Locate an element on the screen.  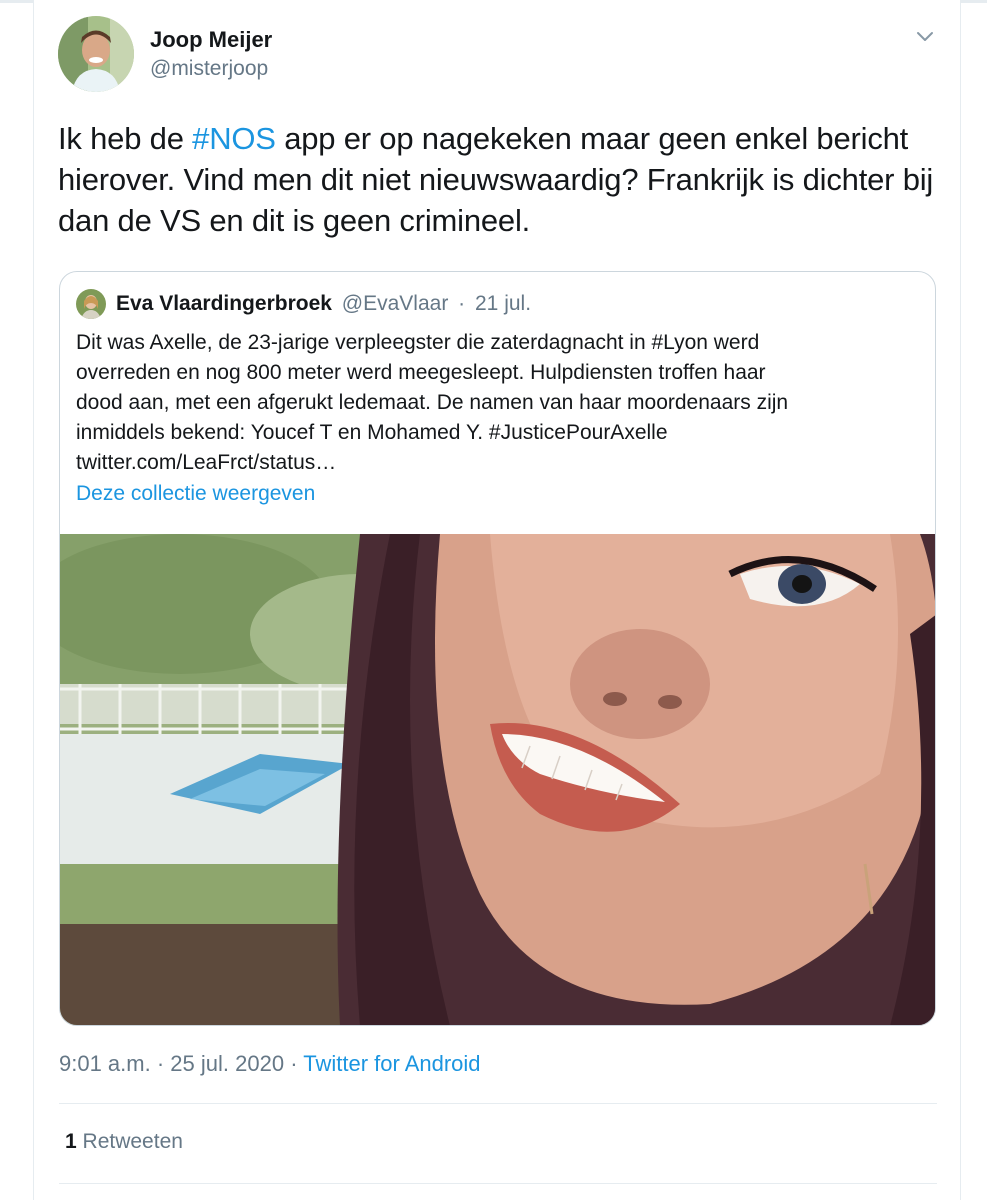
quoted-tweet-header: Eva Vlaardingerbroek @EvaVlaar · 21 jul. is located at coordinates (323, 304).